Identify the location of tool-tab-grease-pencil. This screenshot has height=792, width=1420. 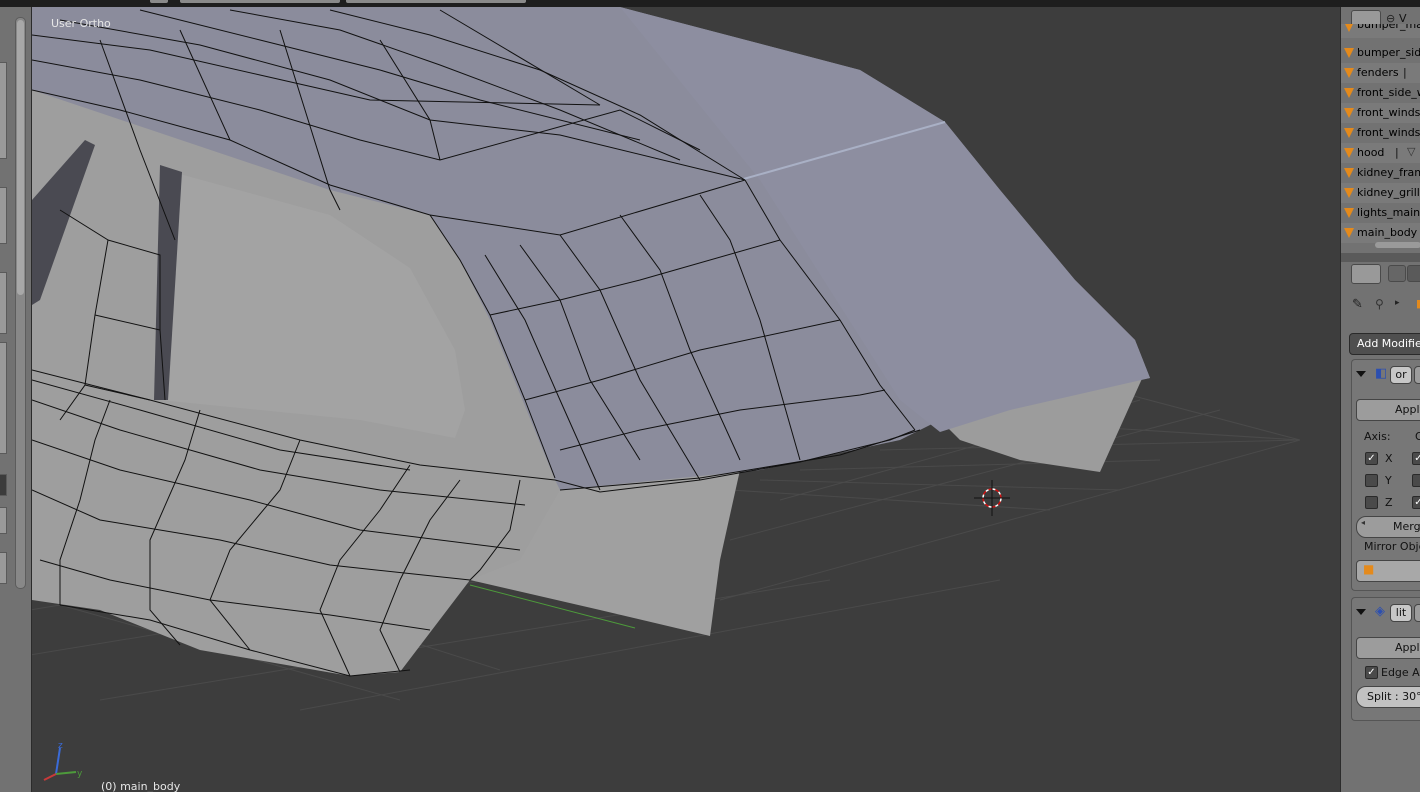
(3, 568).